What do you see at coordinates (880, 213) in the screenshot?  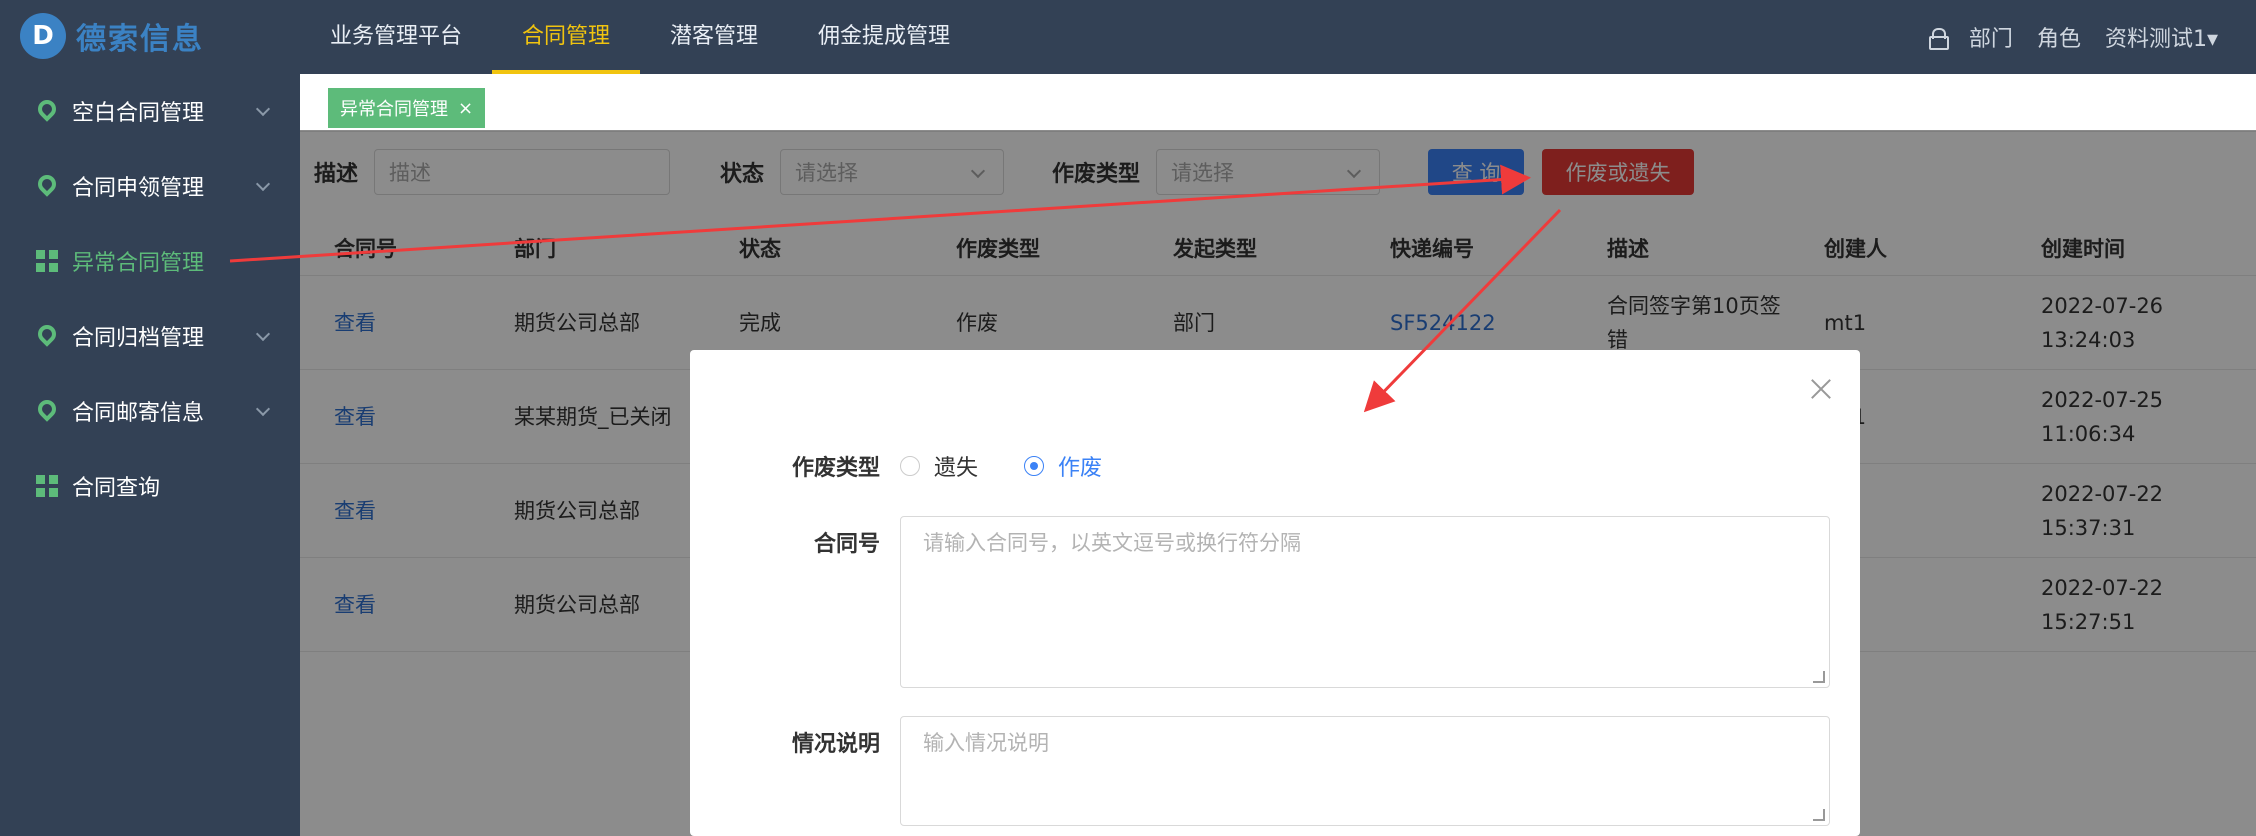 I see `annotation-arrow-to-button` at bounding box center [880, 213].